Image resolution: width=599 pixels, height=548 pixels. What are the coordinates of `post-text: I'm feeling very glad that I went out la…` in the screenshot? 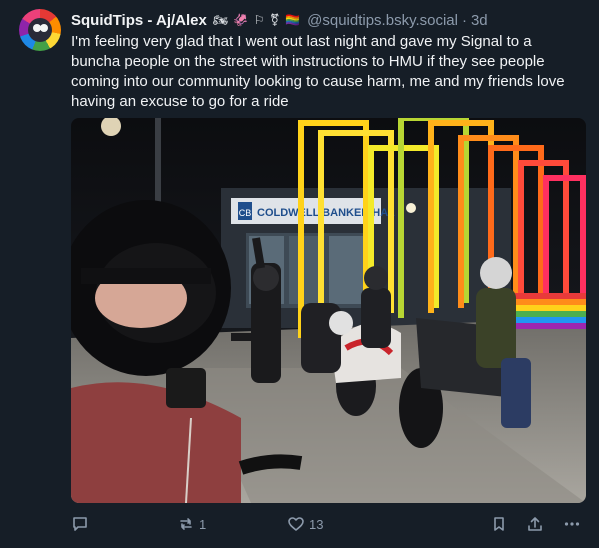 It's located at (318, 71).